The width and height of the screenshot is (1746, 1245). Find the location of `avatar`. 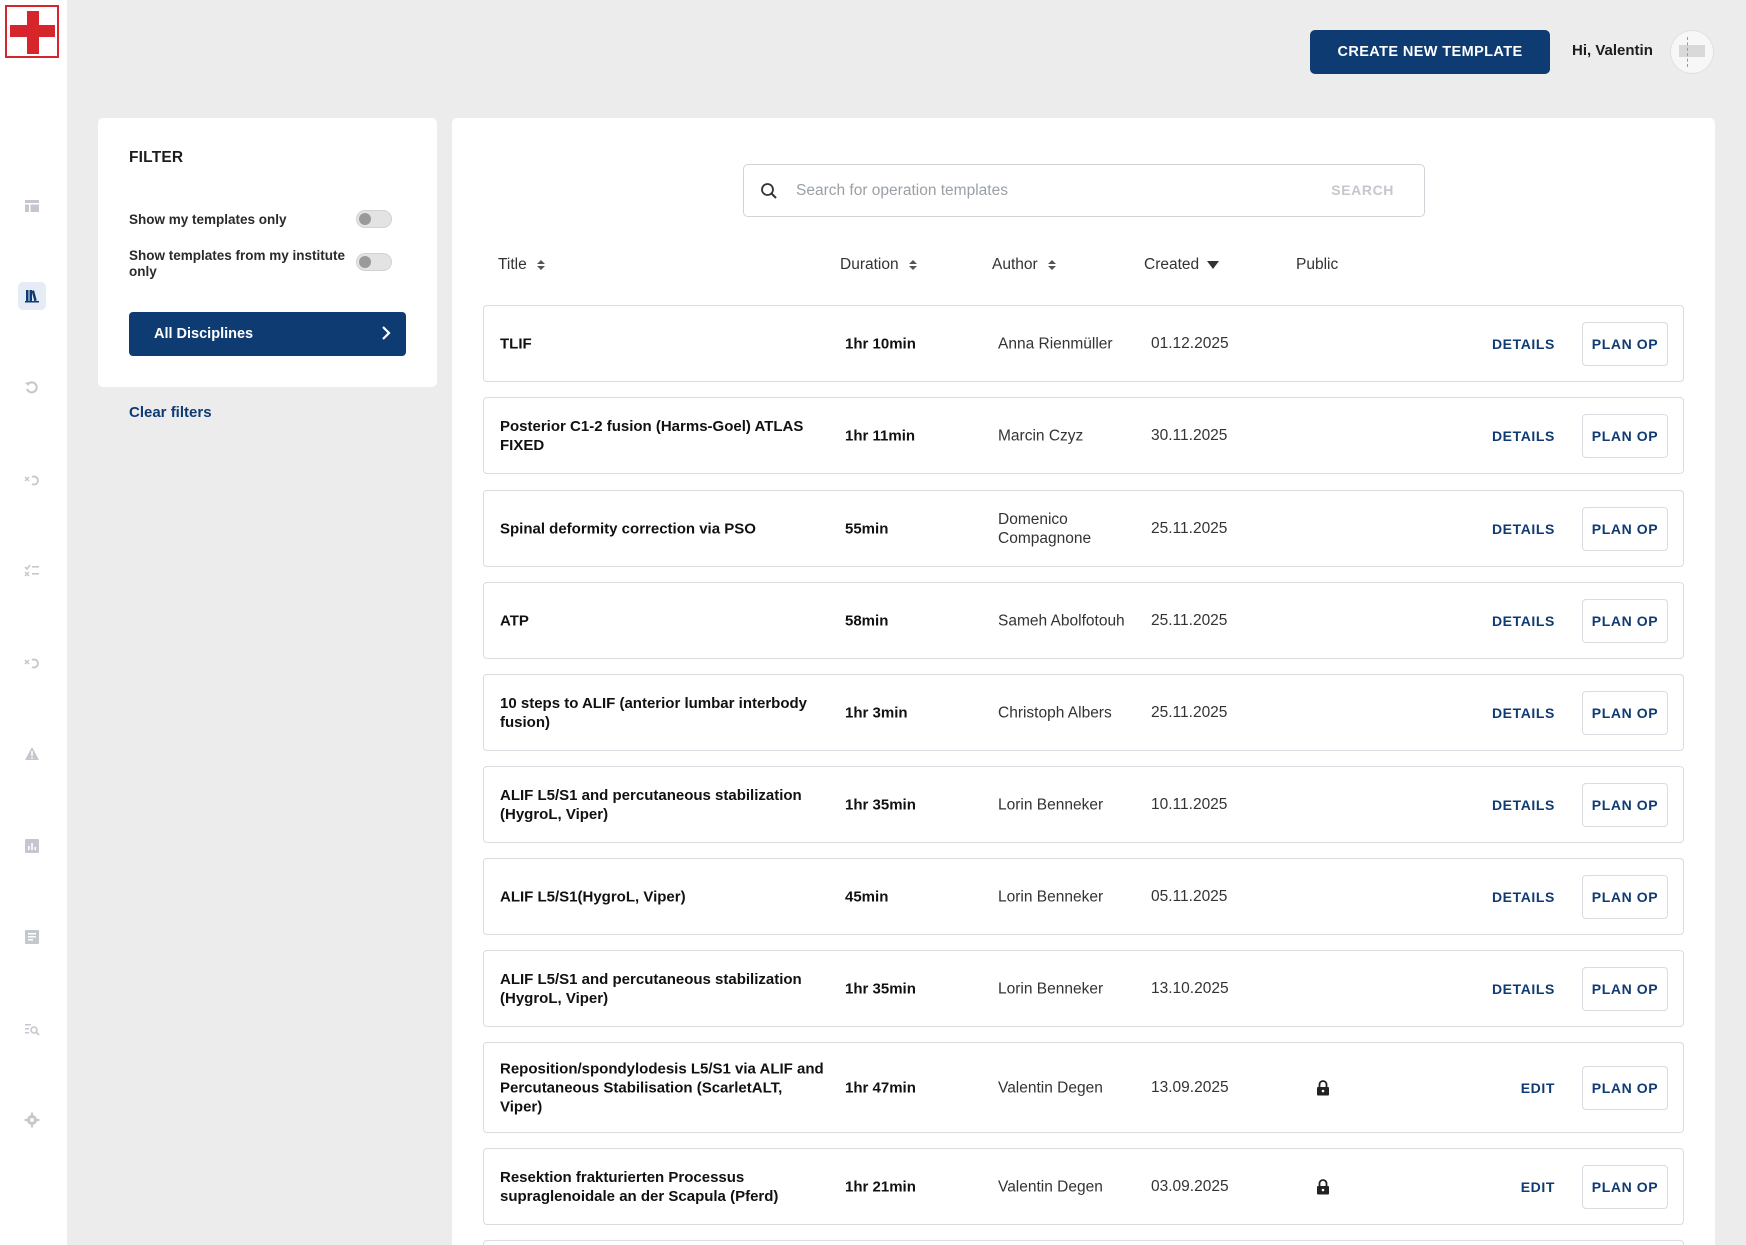

avatar is located at coordinates (1692, 52).